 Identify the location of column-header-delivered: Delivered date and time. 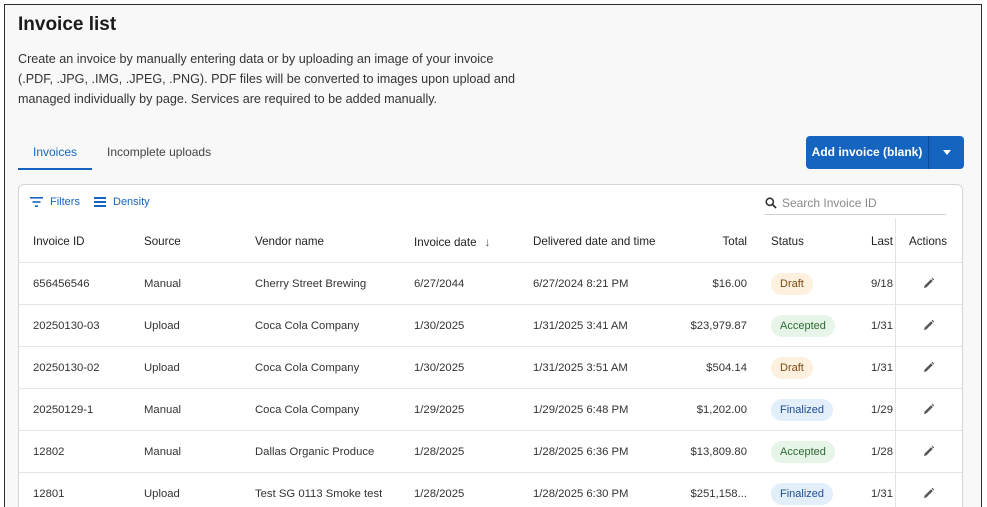
(594, 242).